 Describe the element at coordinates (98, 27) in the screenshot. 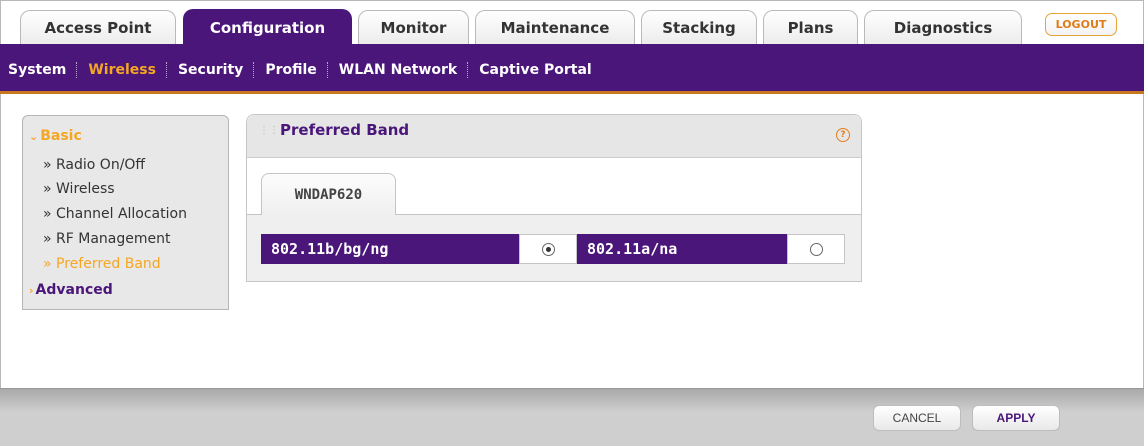

I see `tab-access-point: Access Point` at that location.